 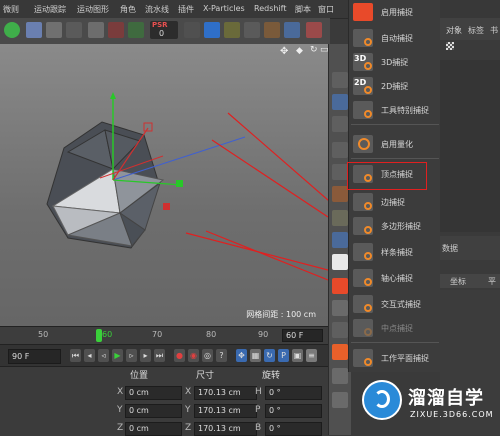 What do you see at coordinates (292, 30) in the screenshot?
I see `scene-icon` at bounding box center [292, 30].